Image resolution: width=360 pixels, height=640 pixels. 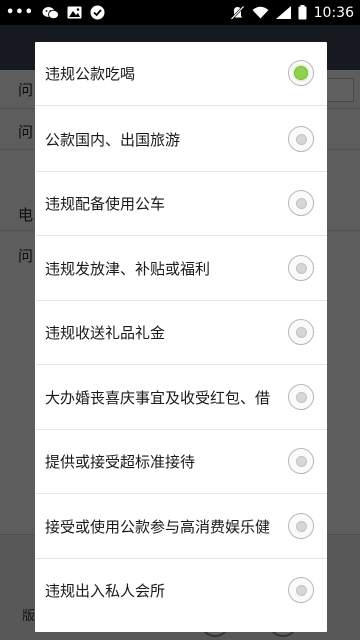 I want to click on check-circle-icon, so click(x=97, y=12).